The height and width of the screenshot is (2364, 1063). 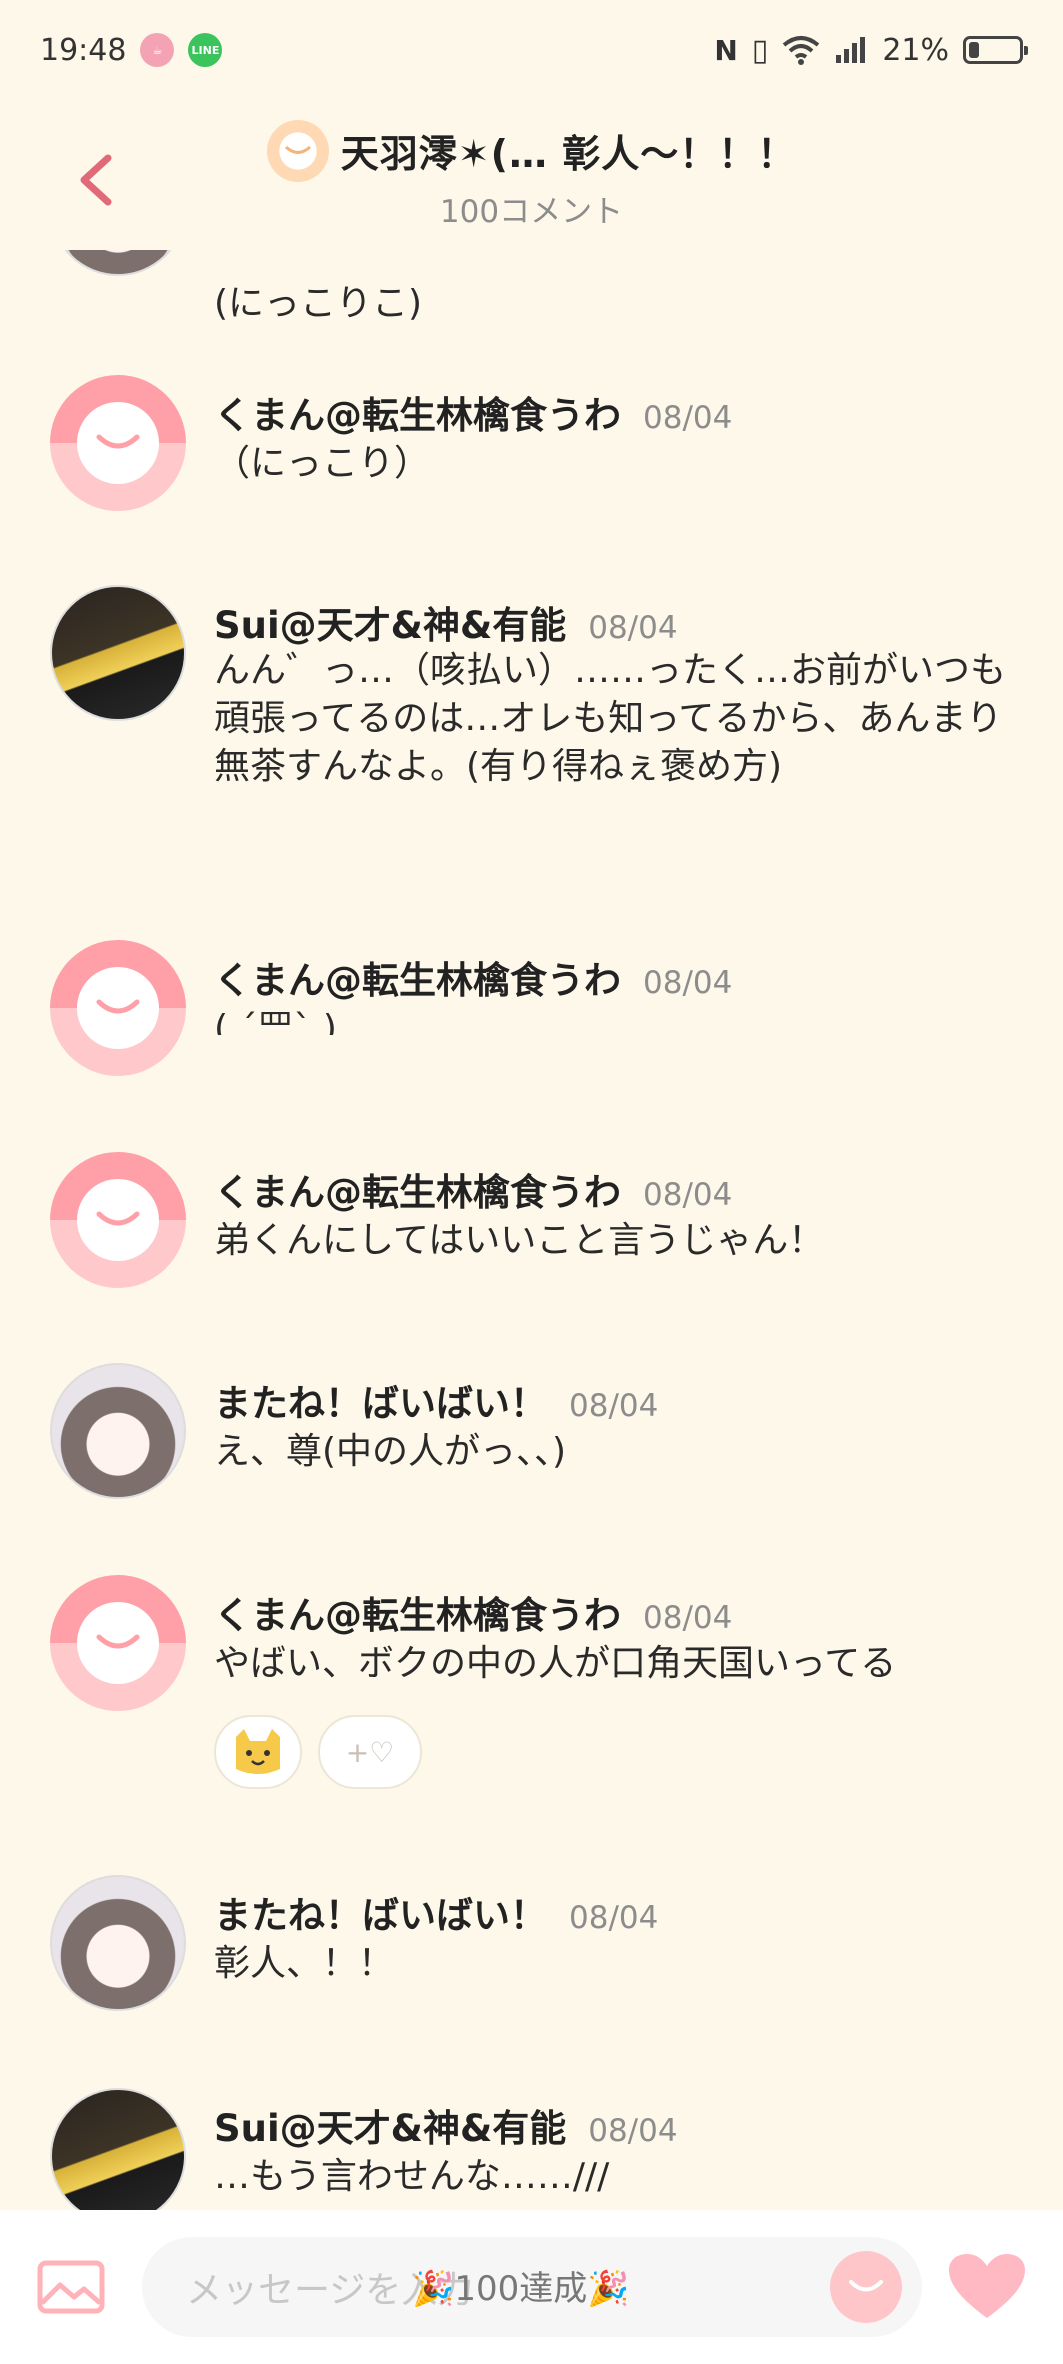 What do you see at coordinates (275, 1021) in the screenshot?
I see `message-text: ( ´罒` )` at bounding box center [275, 1021].